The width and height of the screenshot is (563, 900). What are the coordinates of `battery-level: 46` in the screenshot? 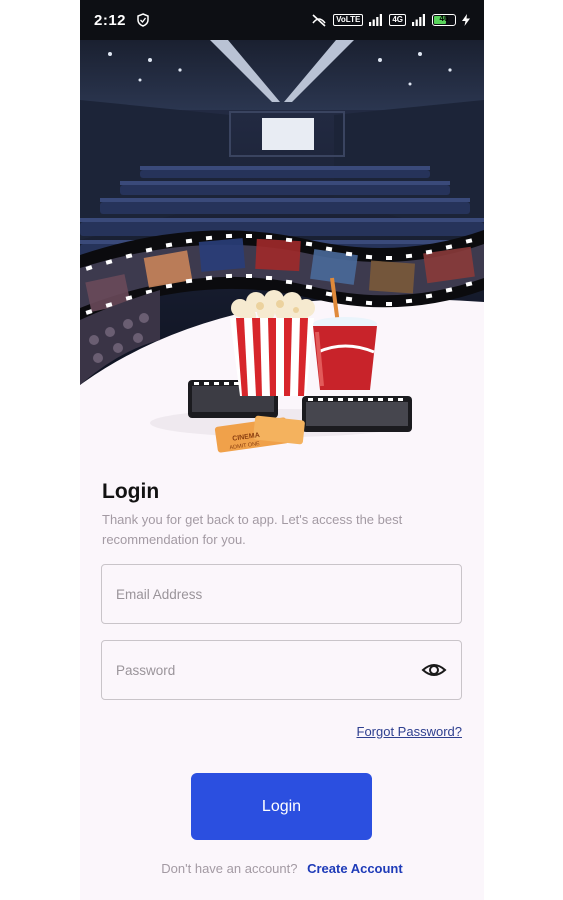 It's located at (444, 18).